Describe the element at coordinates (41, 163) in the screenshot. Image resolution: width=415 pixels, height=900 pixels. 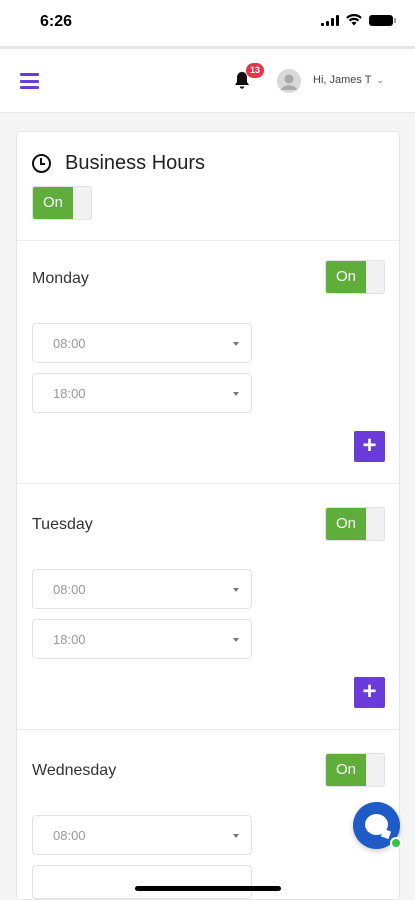
I see `clock-icon` at that location.